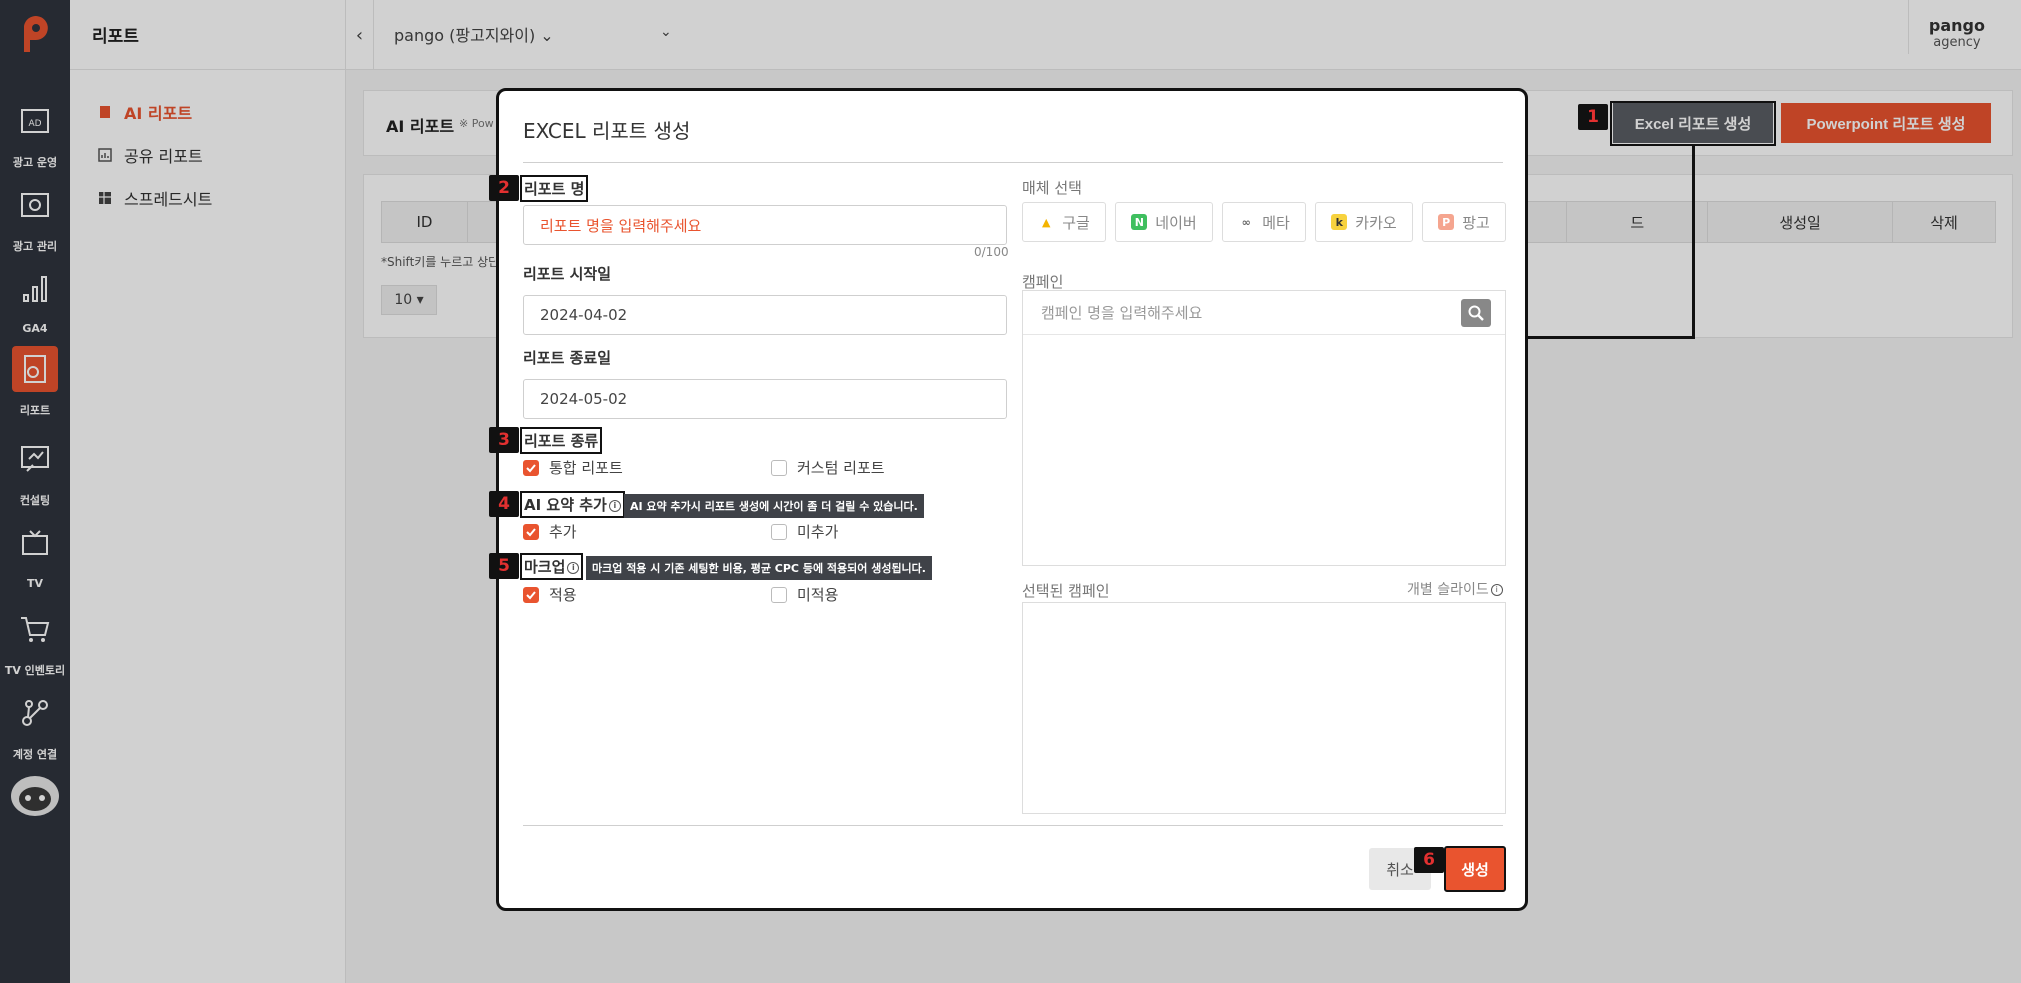 The width and height of the screenshot is (2021, 983). Describe the element at coordinates (1446, 222) in the screenshot. I see `pango-icon: P` at that location.